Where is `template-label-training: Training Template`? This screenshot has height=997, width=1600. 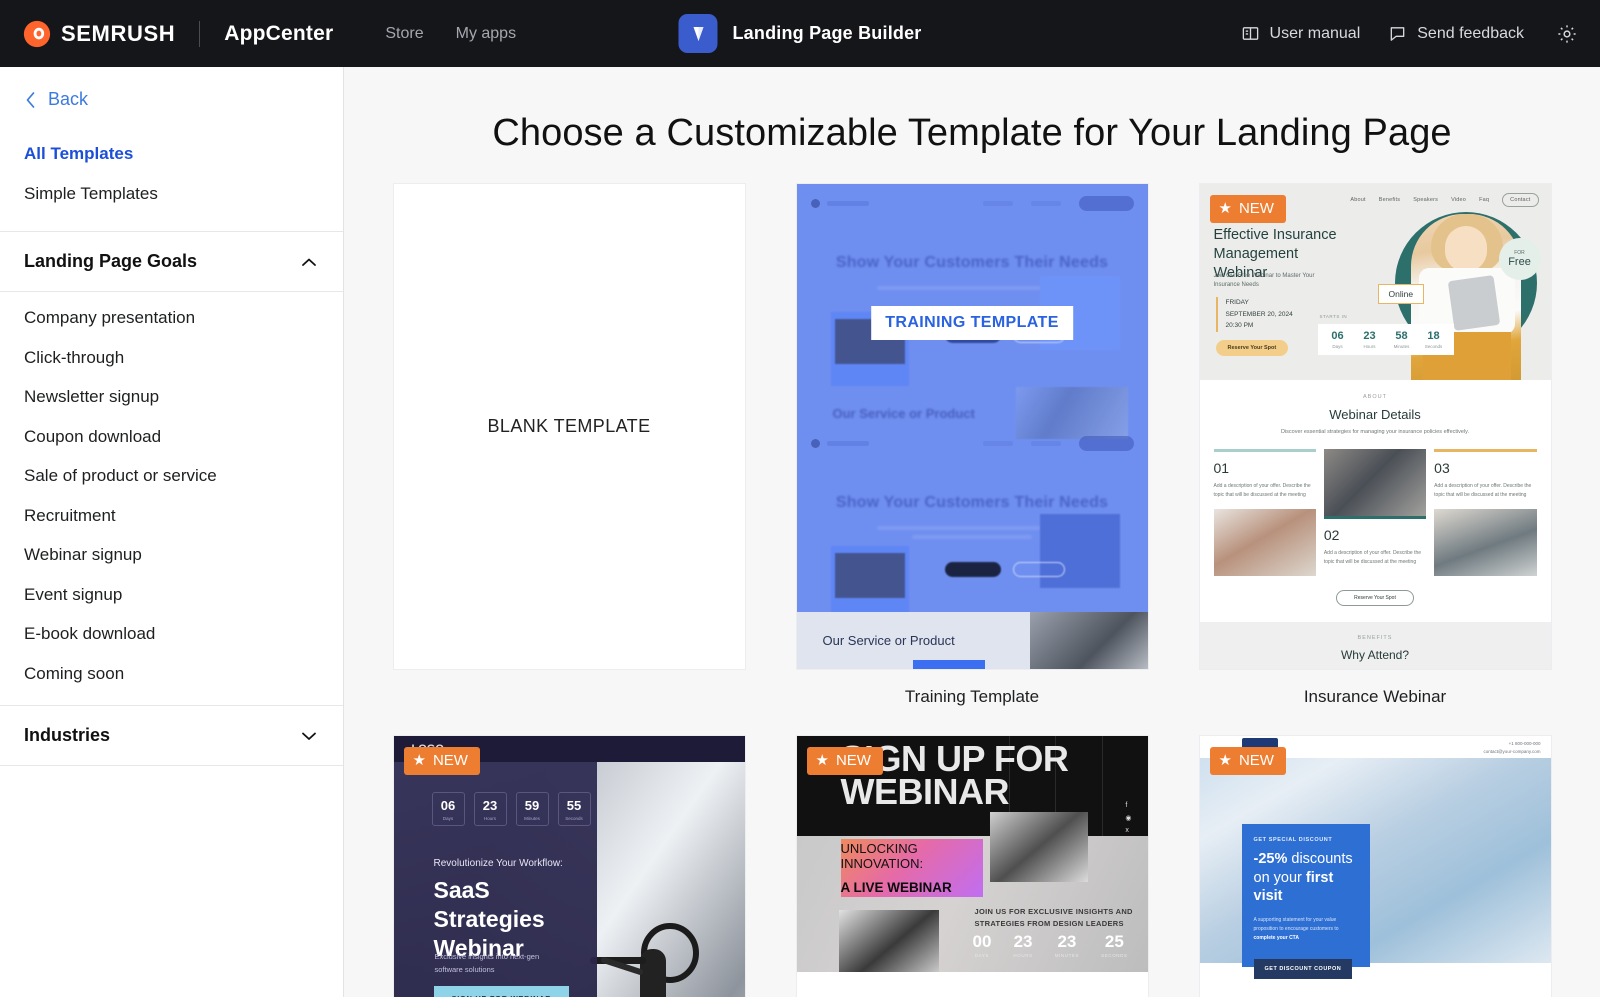 template-label-training: Training Template is located at coordinates (972, 696).